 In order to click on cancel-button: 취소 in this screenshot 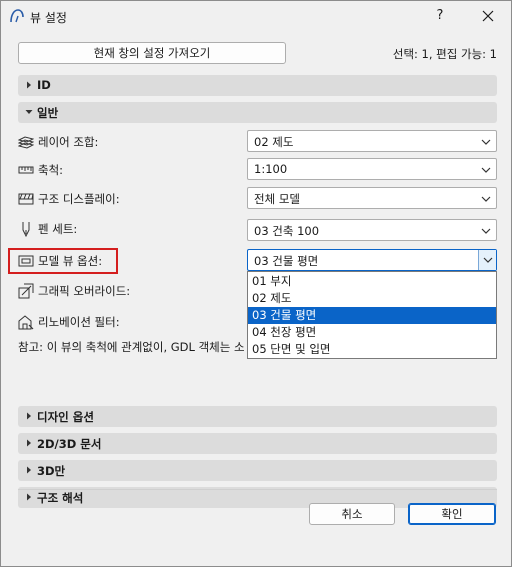, I will do `click(352, 514)`.